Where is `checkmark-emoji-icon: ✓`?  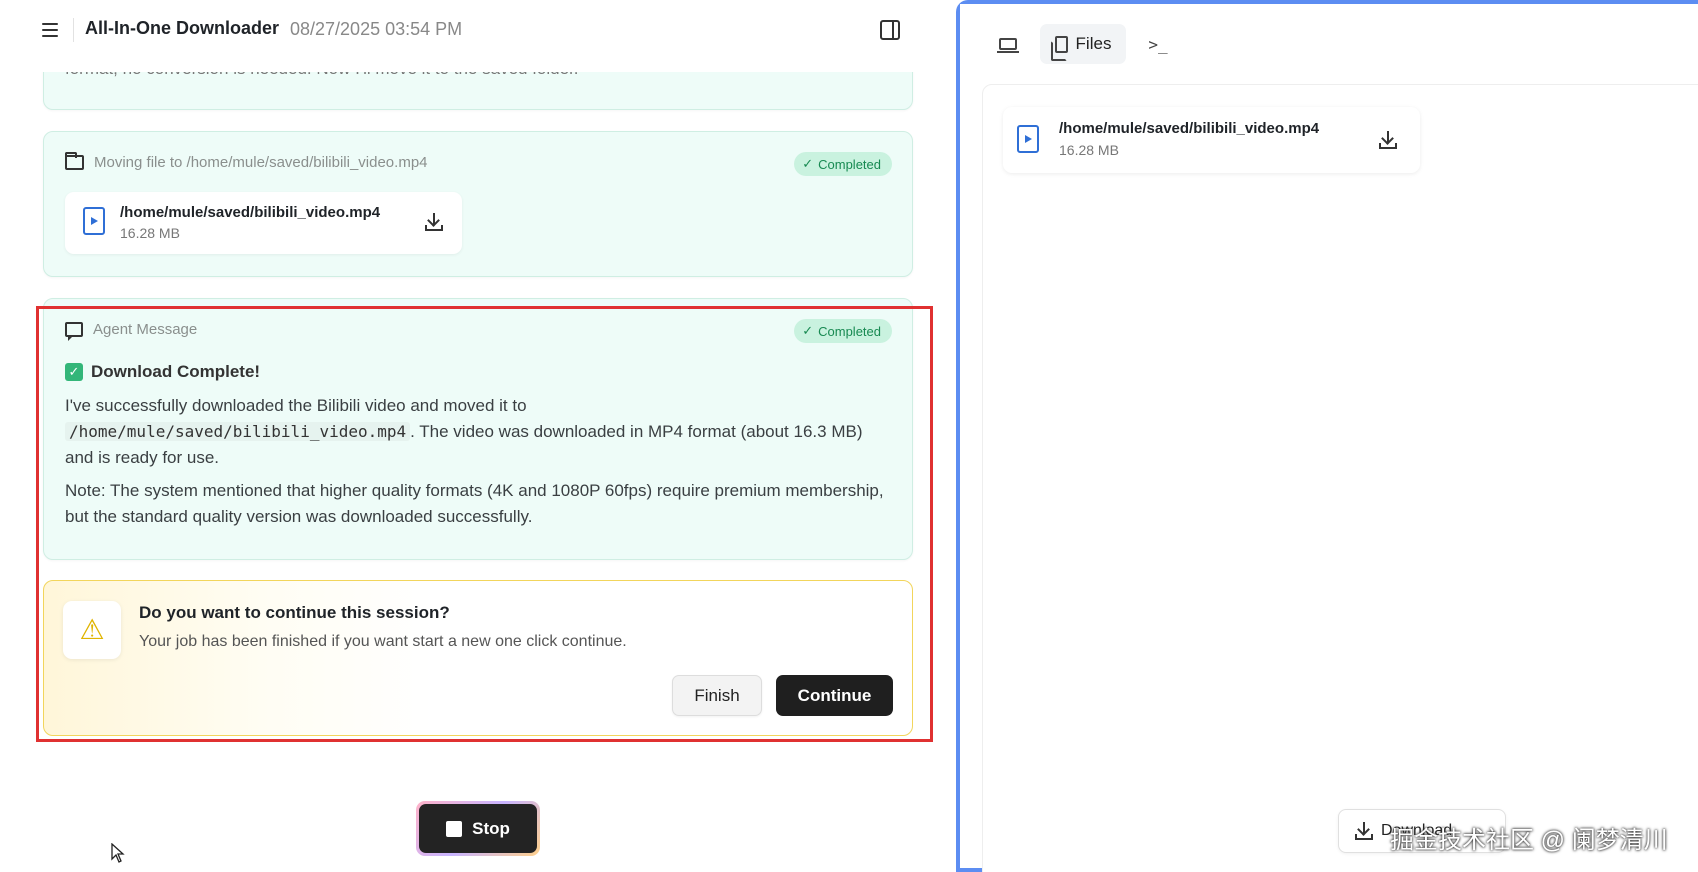 checkmark-emoji-icon: ✓ is located at coordinates (74, 372).